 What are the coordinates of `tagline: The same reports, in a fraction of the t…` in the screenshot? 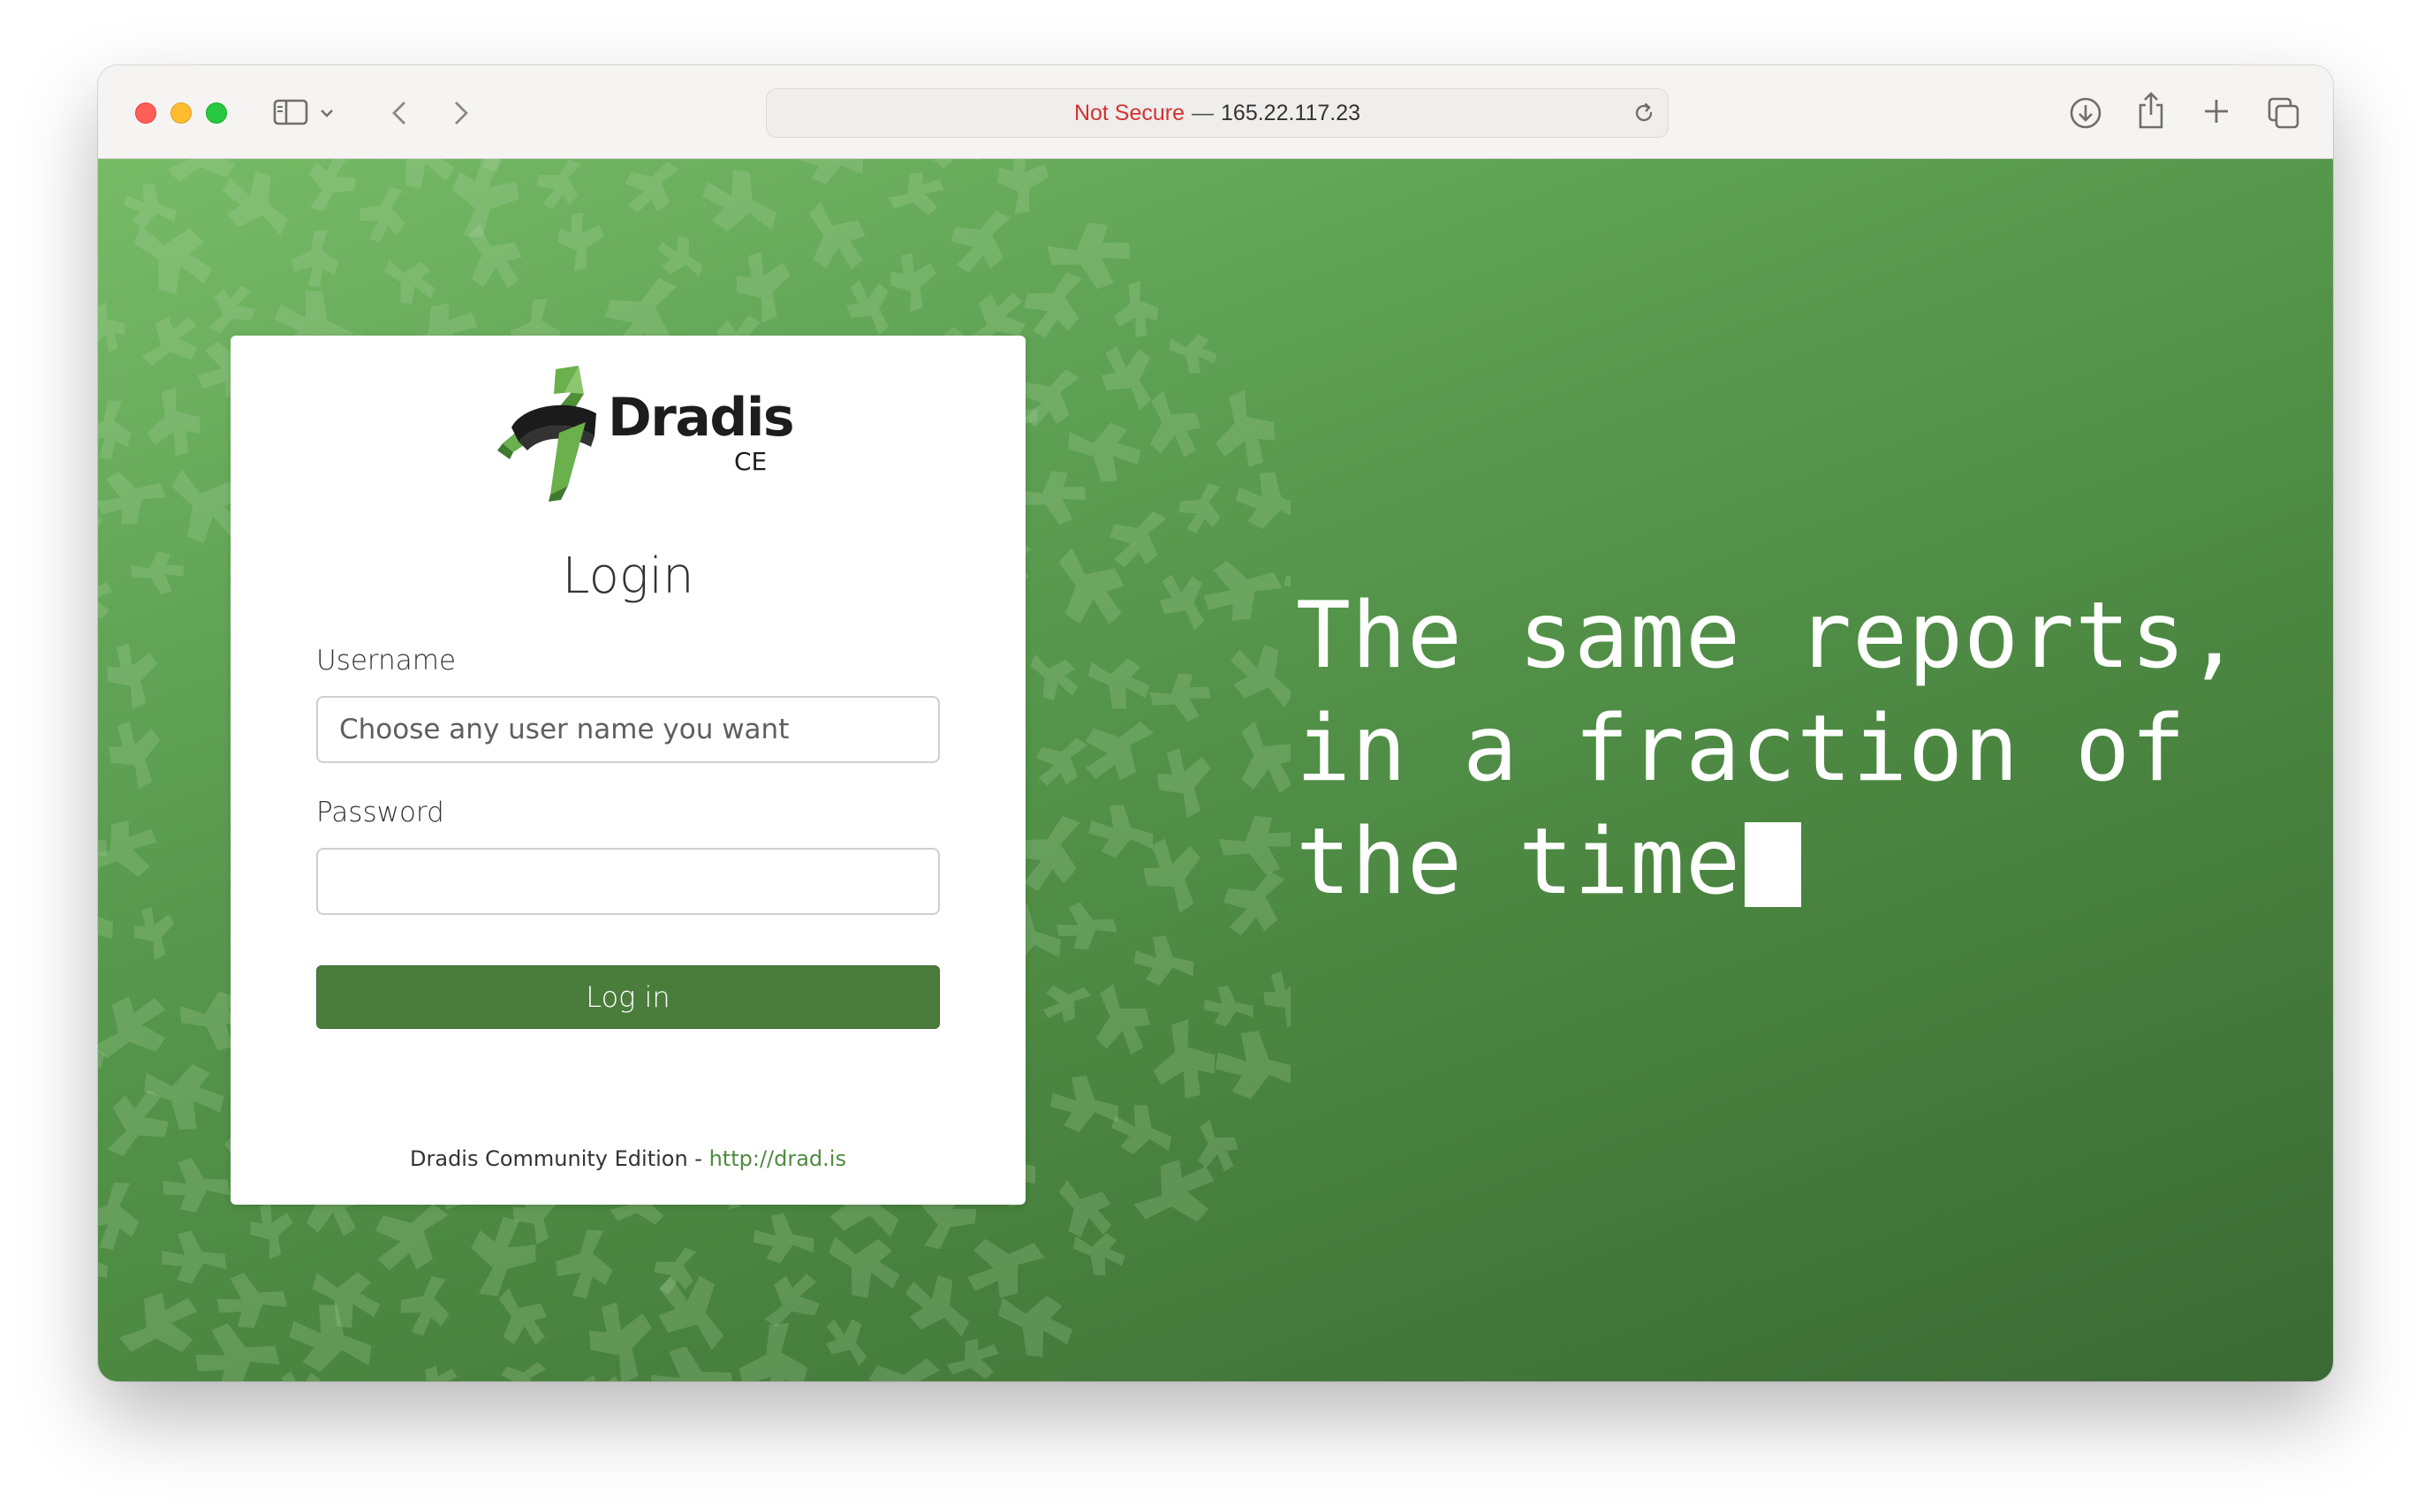 It's located at (1804, 749).